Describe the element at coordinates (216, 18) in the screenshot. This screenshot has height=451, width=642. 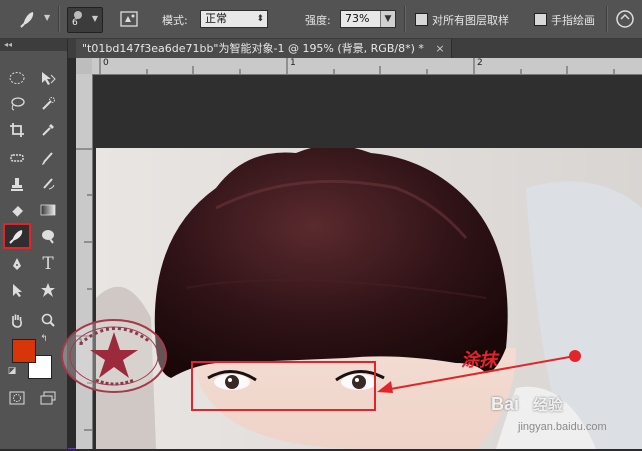
I see `mode-value: 正常` at that location.